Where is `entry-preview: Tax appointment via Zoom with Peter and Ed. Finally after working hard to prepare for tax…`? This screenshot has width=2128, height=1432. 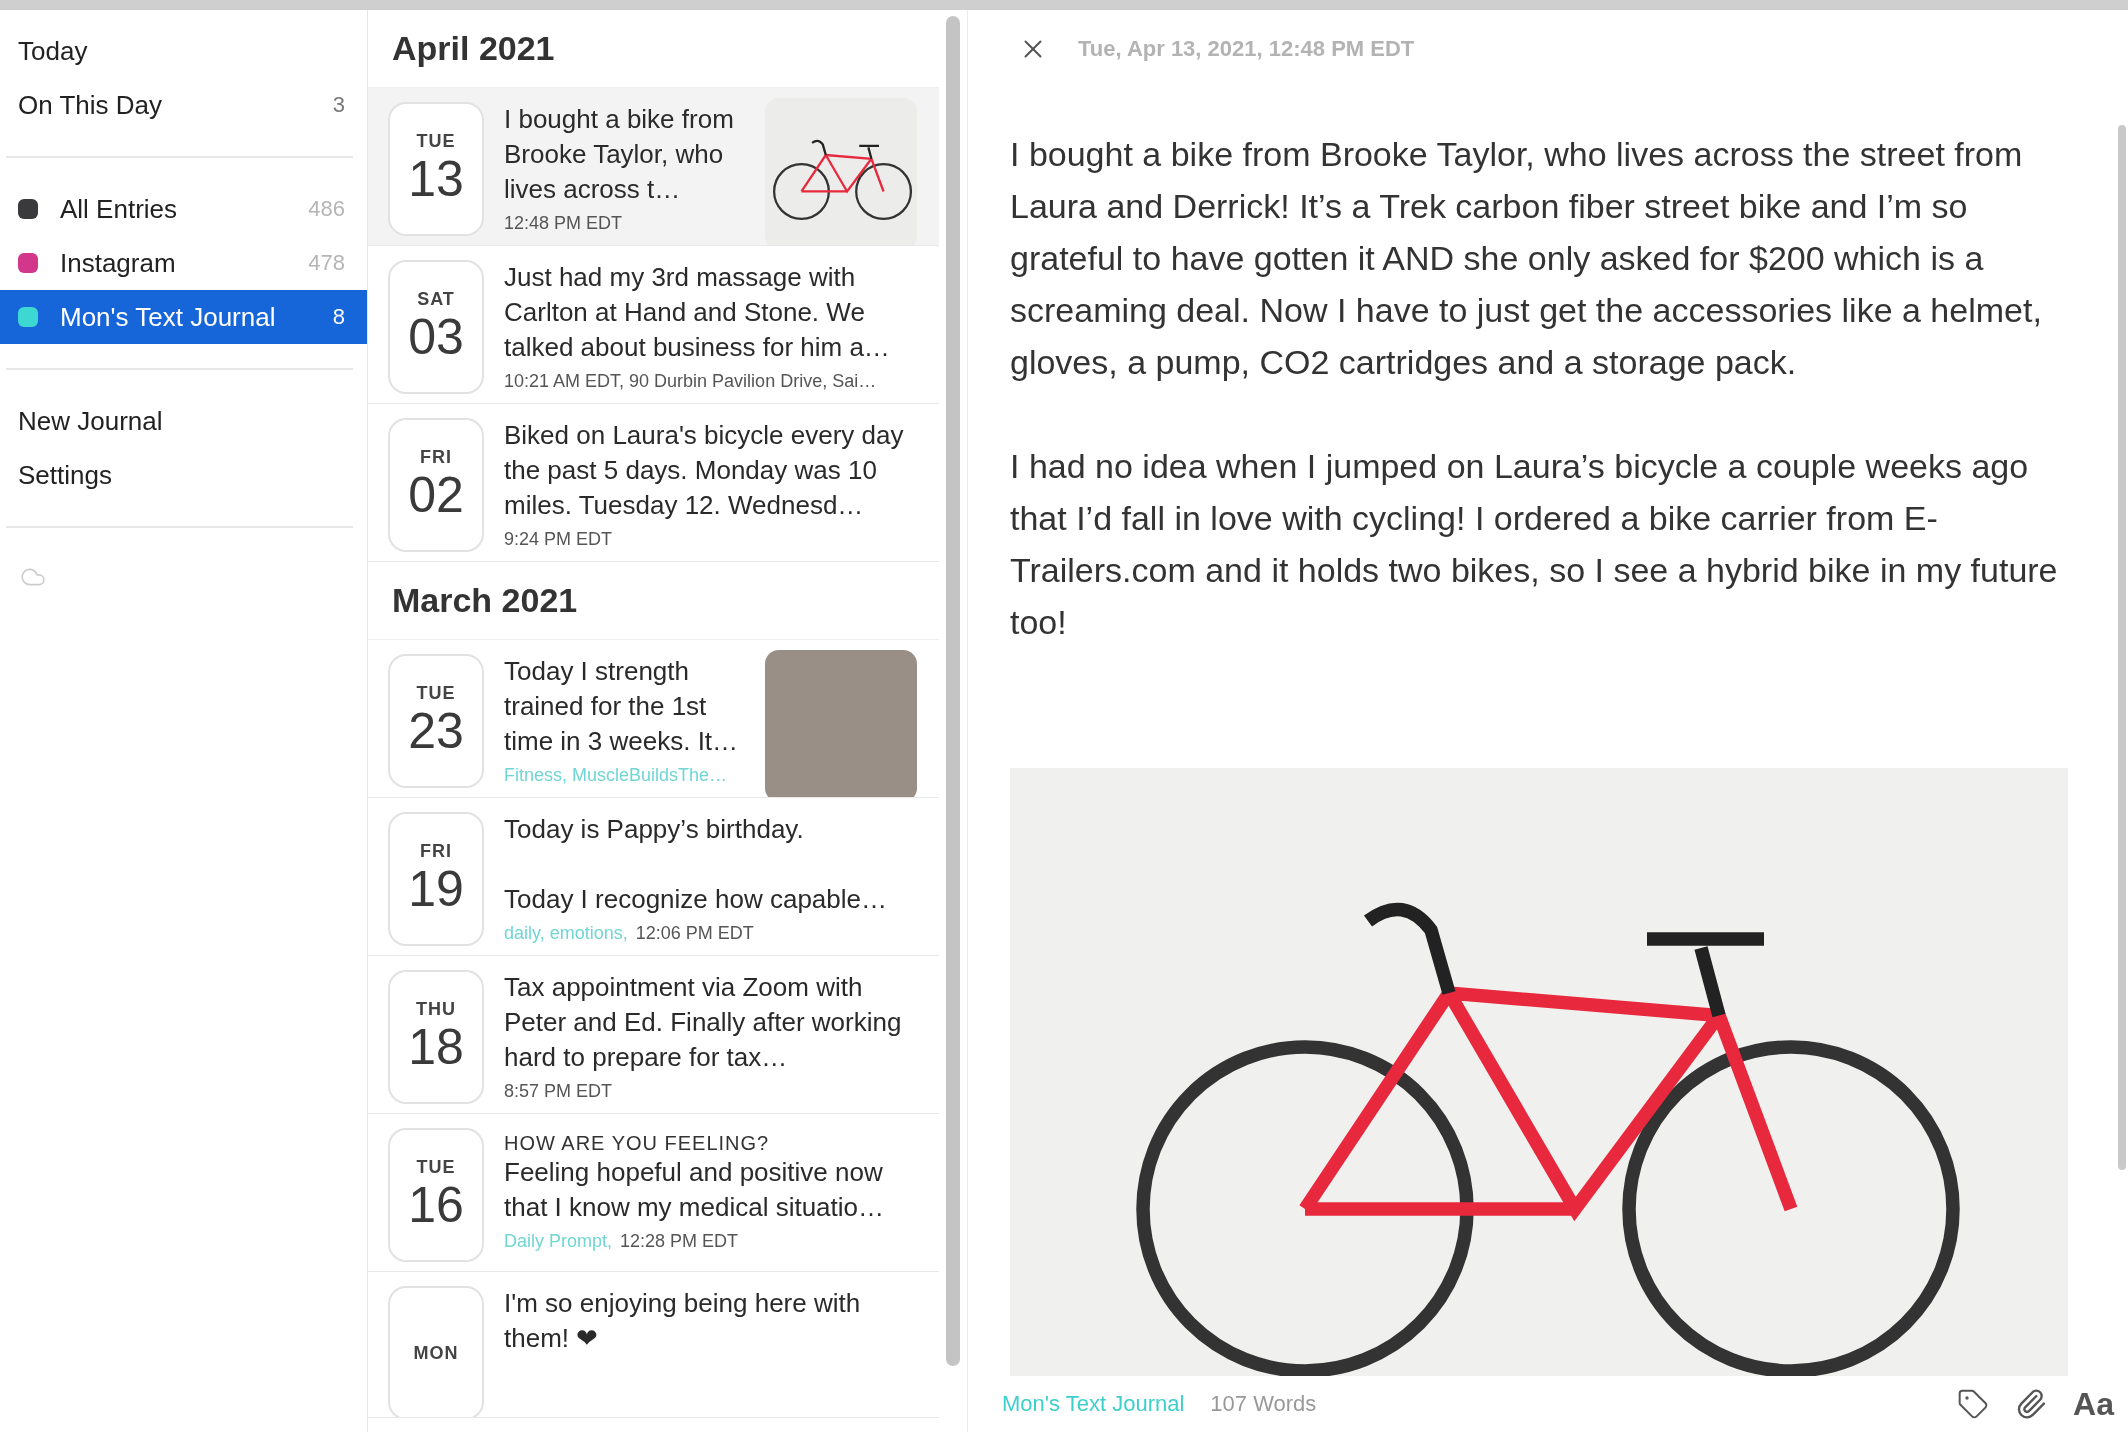 entry-preview: Tax appointment via Zoom with Peter and Ed. Finally after working hard to prepare for tax… is located at coordinates (703, 1022).